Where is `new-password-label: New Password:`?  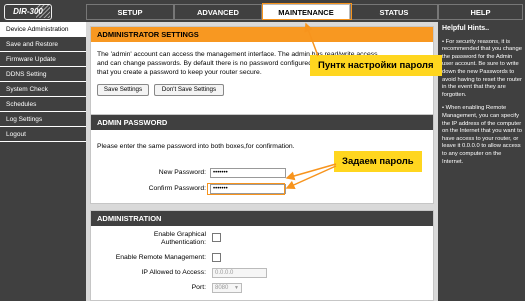
new-password-label: New Password: is located at coordinates (182, 172).